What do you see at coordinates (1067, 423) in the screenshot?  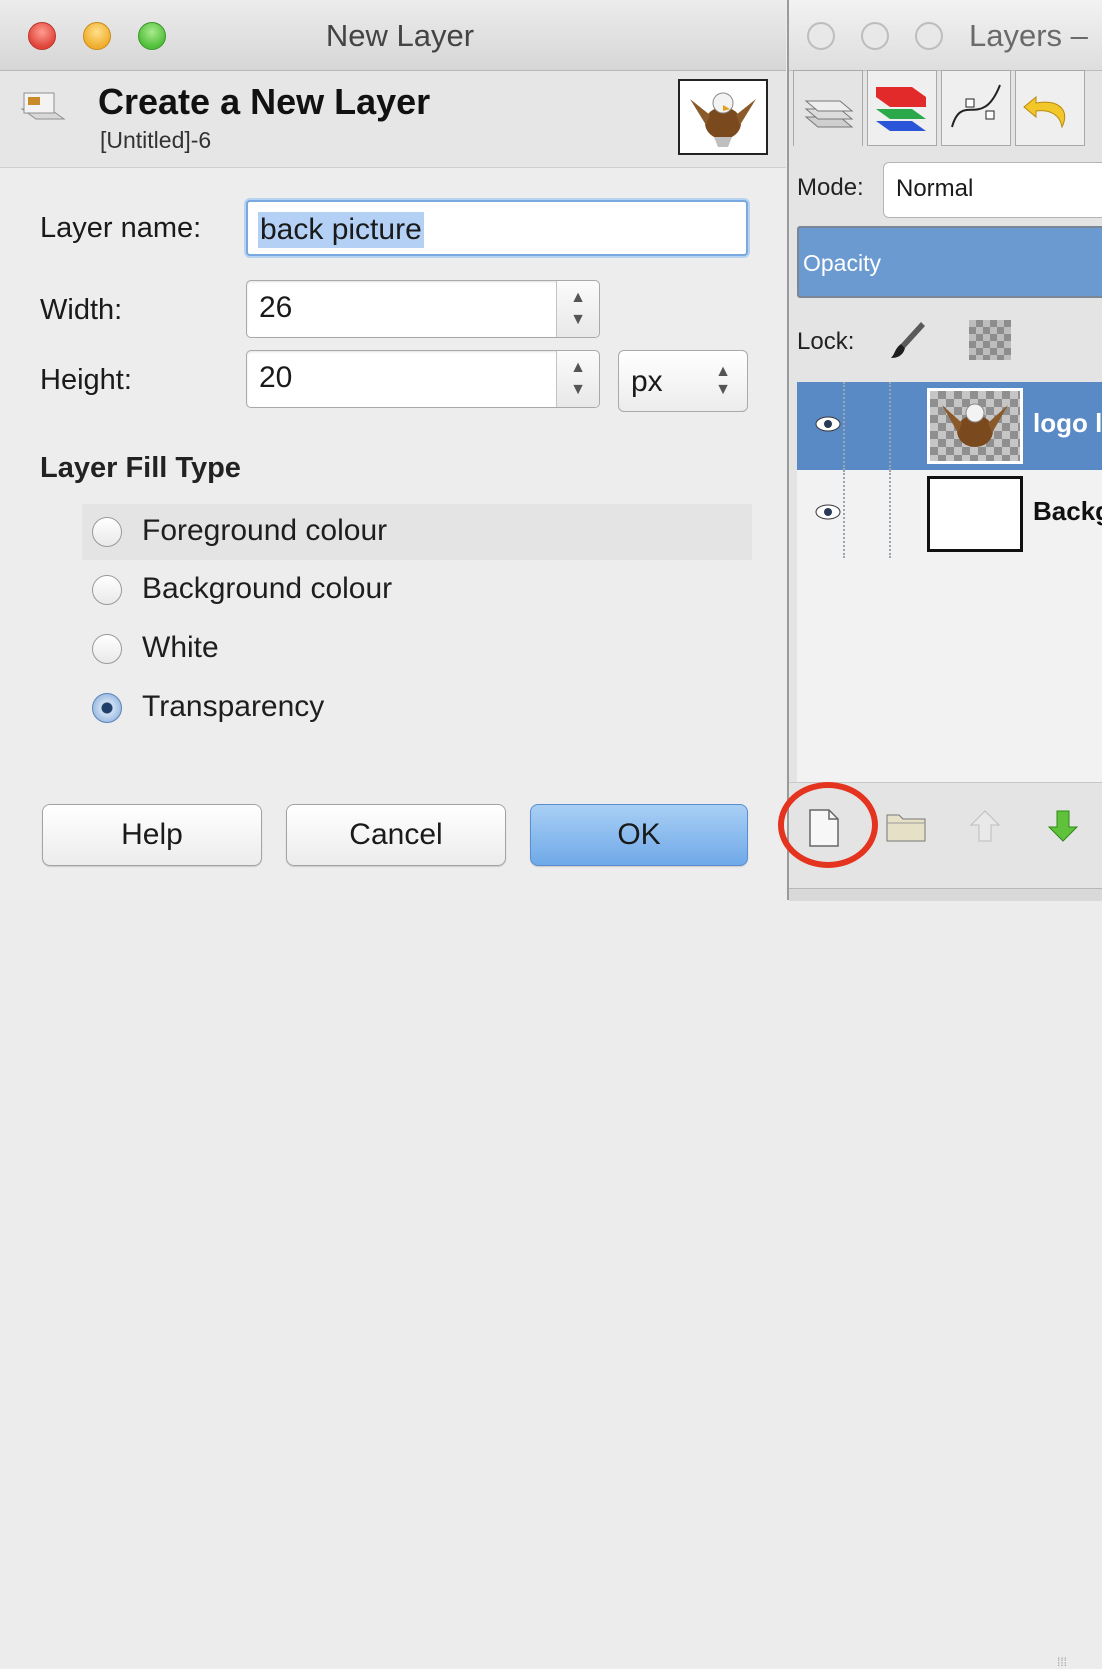 I see `layer-name: logo l` at bounding box center [1067, 423].